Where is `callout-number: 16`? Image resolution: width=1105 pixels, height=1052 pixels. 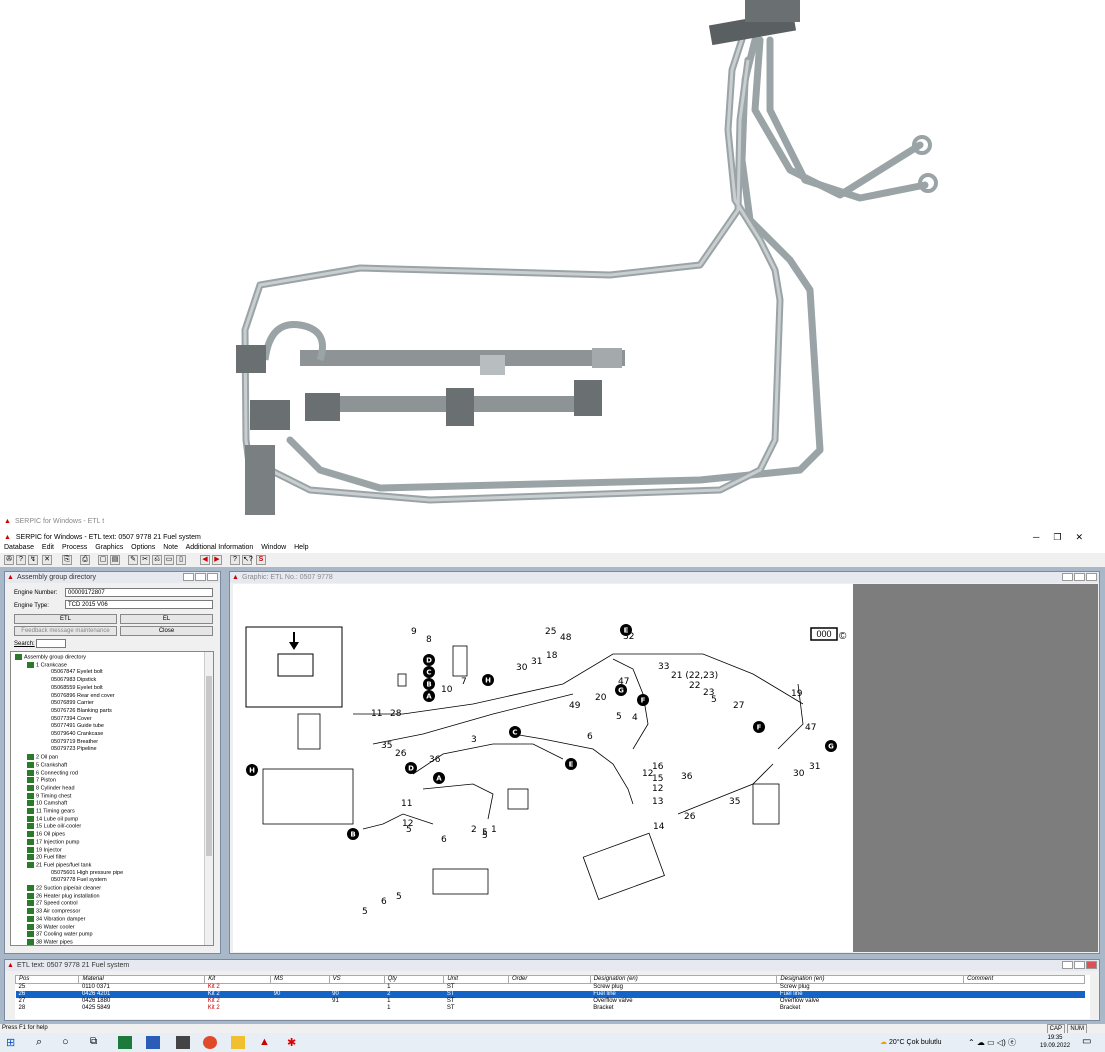 callout-number: 16 is located at coordinates (658, 767).